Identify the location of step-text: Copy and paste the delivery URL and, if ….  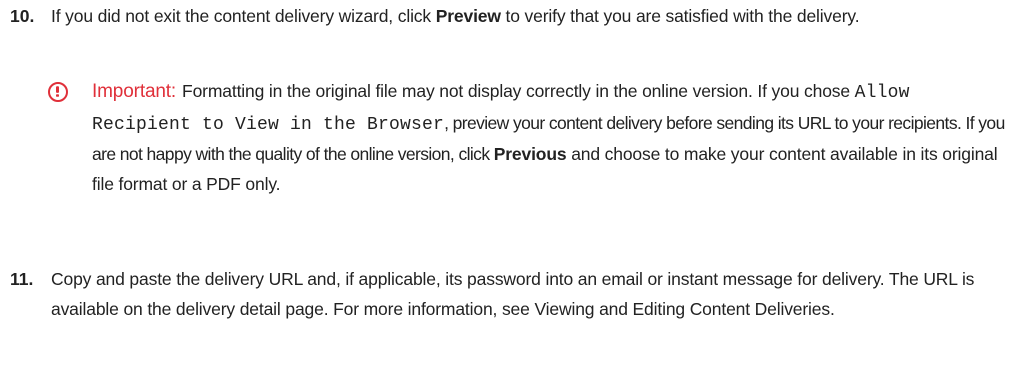
(513, 294).